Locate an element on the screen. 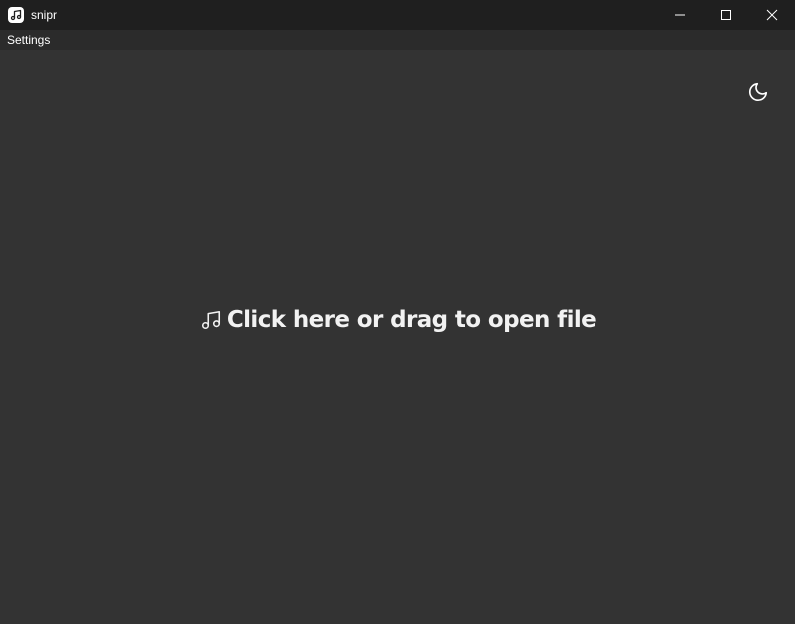 The height and width of the screenshot is (624, 795). open-file-button: Click here or drag to open file is located at coordinates (398, 320).